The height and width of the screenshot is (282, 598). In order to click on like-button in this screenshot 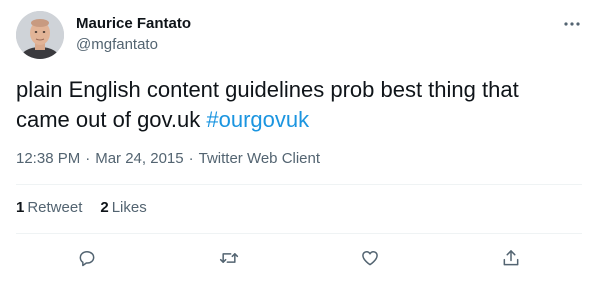, I will do `click(370, 258)`.